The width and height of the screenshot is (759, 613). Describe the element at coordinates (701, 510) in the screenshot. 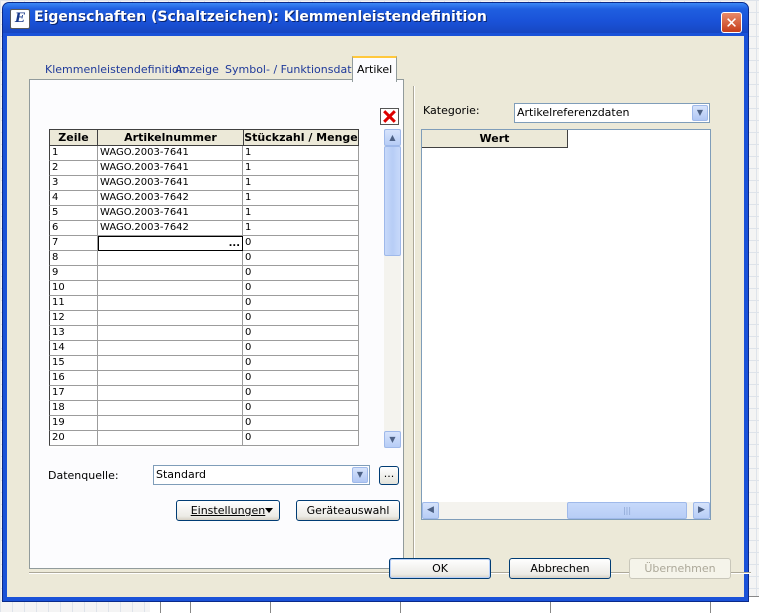

I see `scroll-right-icon: ▶` at that location.